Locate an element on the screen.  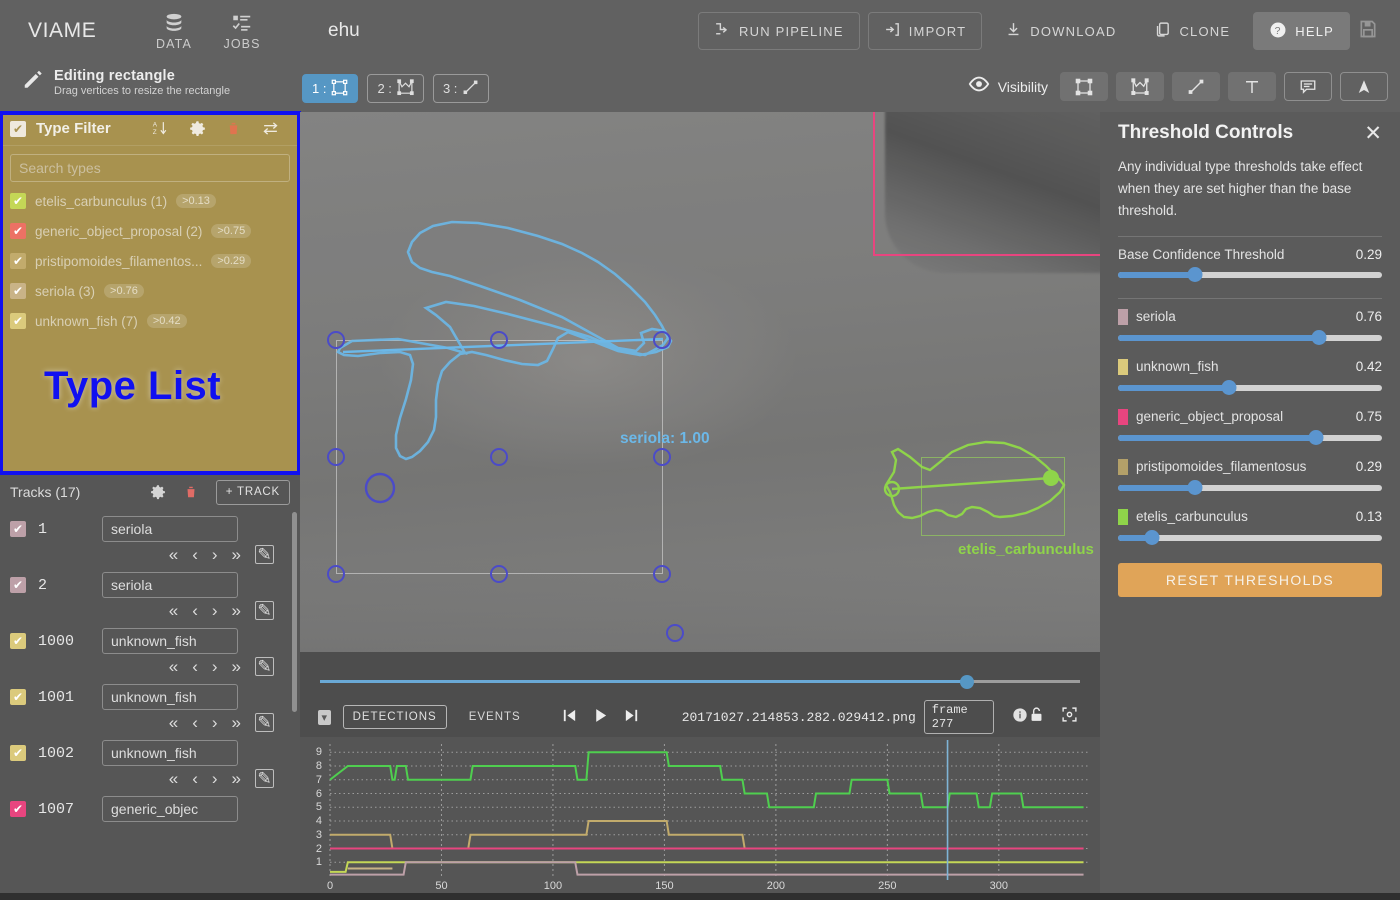
events-tab: EVENTS is located at coordinates (495, 717).